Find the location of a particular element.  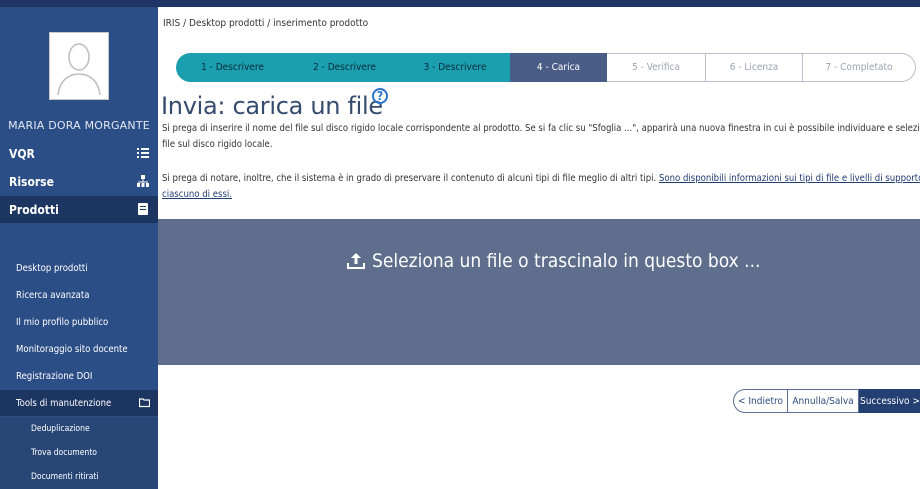

step-1: 1 - Descrivere is located at coordinates (232, 67).